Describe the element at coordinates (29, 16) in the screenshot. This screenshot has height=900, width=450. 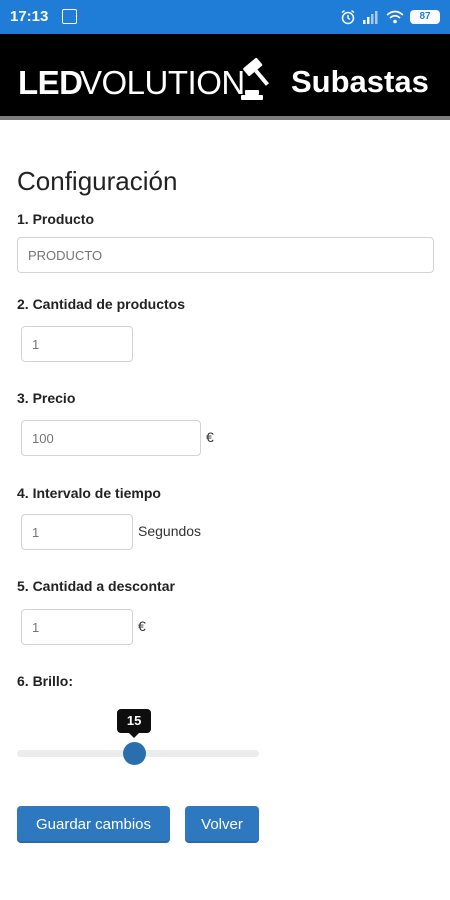
I see `status-time: 17:13` at that location.